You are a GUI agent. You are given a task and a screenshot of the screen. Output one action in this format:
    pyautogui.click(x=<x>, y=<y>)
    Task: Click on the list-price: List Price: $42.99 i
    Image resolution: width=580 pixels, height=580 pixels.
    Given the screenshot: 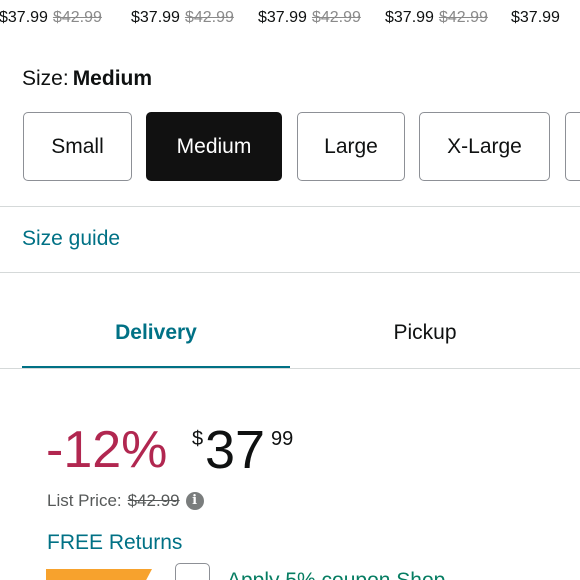 What is the action you would take?
    pyautogui.click(x=125, y=501)
    